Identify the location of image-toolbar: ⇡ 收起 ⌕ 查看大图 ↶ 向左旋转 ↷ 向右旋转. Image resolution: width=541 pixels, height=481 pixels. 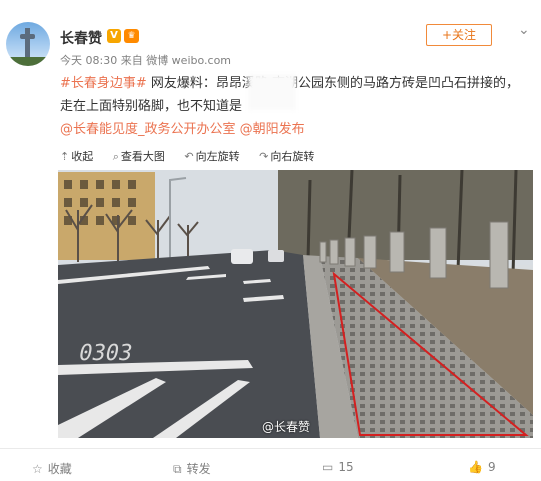
(195, 156).